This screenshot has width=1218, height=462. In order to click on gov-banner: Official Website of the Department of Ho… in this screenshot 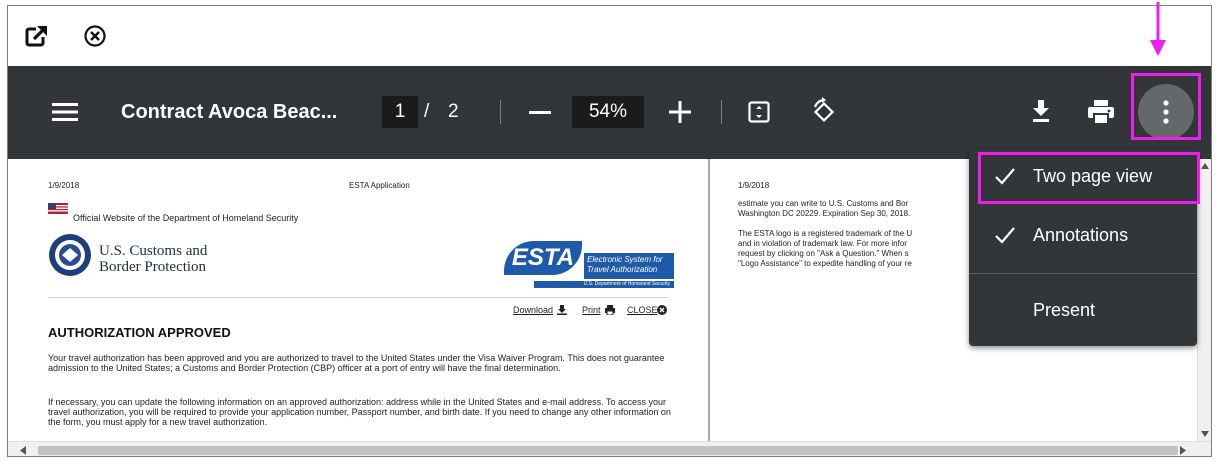, I will do `click(186, 218)`.